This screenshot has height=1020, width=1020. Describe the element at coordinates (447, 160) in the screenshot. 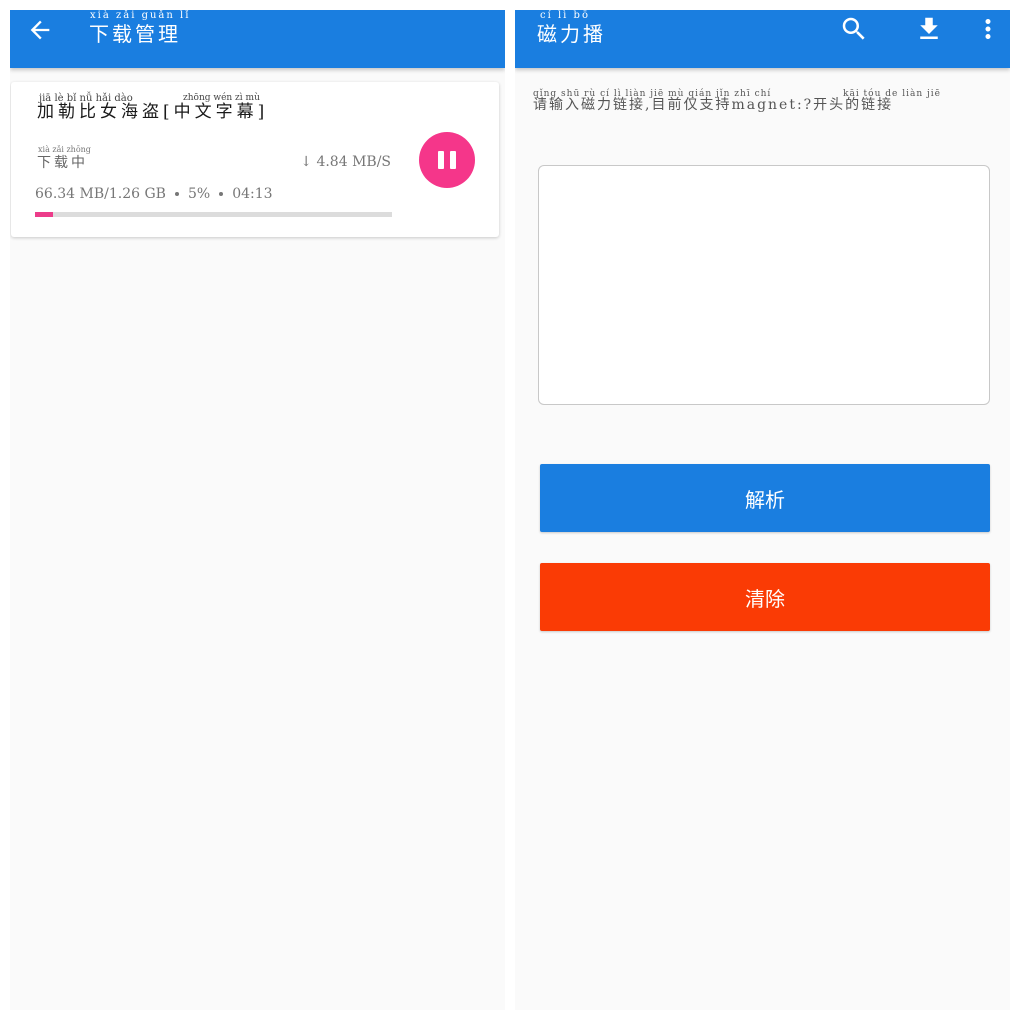

I see `pause-button` at that location.